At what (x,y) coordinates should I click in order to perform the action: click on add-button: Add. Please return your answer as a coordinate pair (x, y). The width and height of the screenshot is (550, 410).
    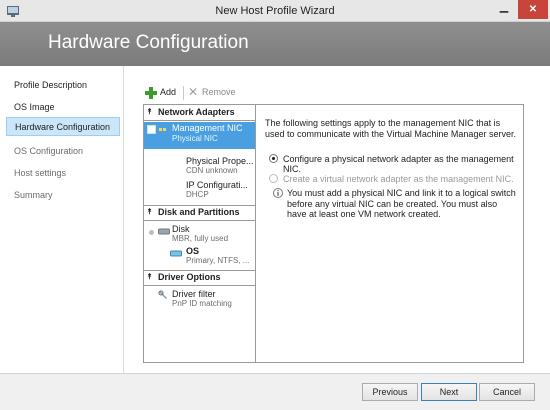
    Looking at the image, I should click on (162, 93).